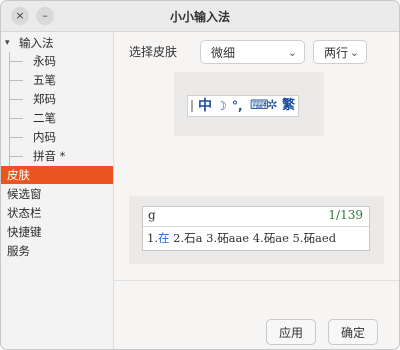 The width and height of the screenshot is (400, 350). I want to click on candidate-list: 1.在 2.石a 3.砳aae 4.砳ae 5.砳aed, so click(241, 238).